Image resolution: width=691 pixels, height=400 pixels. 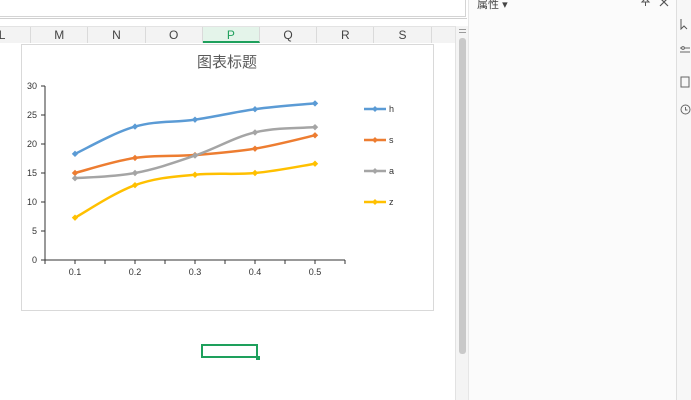 What do you see at coordinates (32, 144) in the screenshot?
I see `y-tick-label: 20` at bounding box center [32, 144].